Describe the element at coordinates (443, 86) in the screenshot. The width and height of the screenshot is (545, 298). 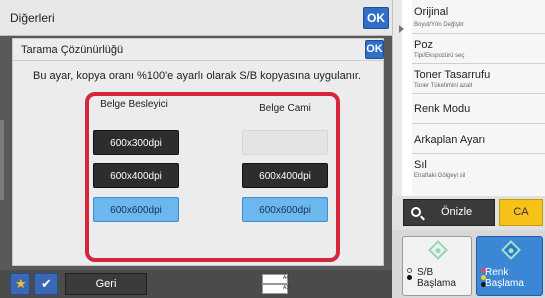
I see `panel-item-sub: Toner Tüketimini azalt` at that location.